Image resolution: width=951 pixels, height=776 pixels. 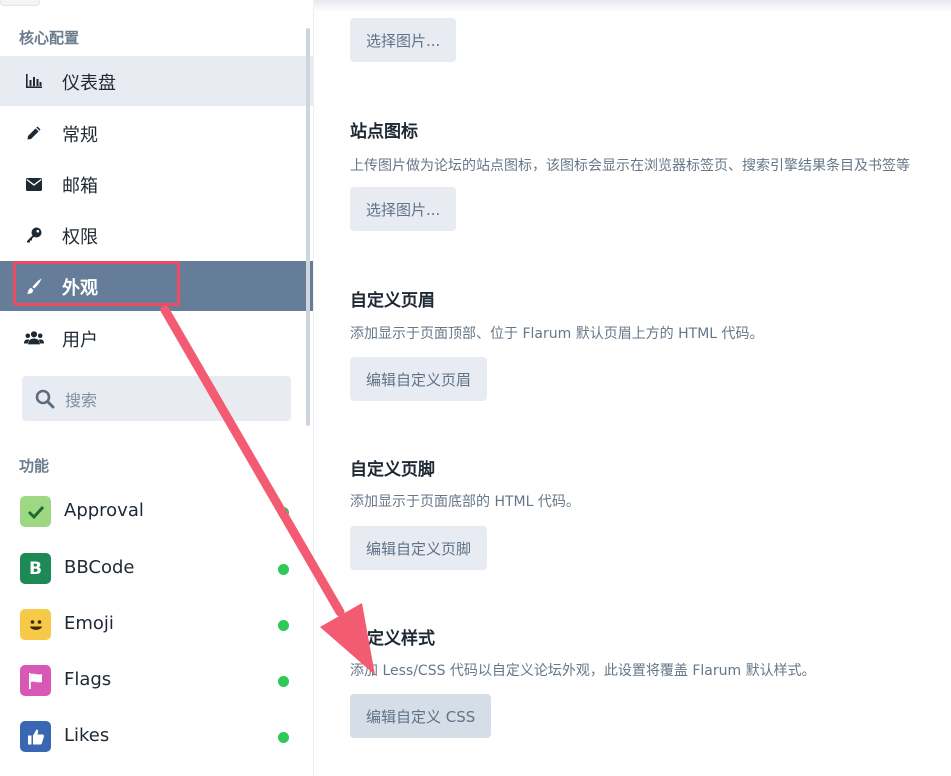 I want to click on key-icon, so click(x=34, y=235).